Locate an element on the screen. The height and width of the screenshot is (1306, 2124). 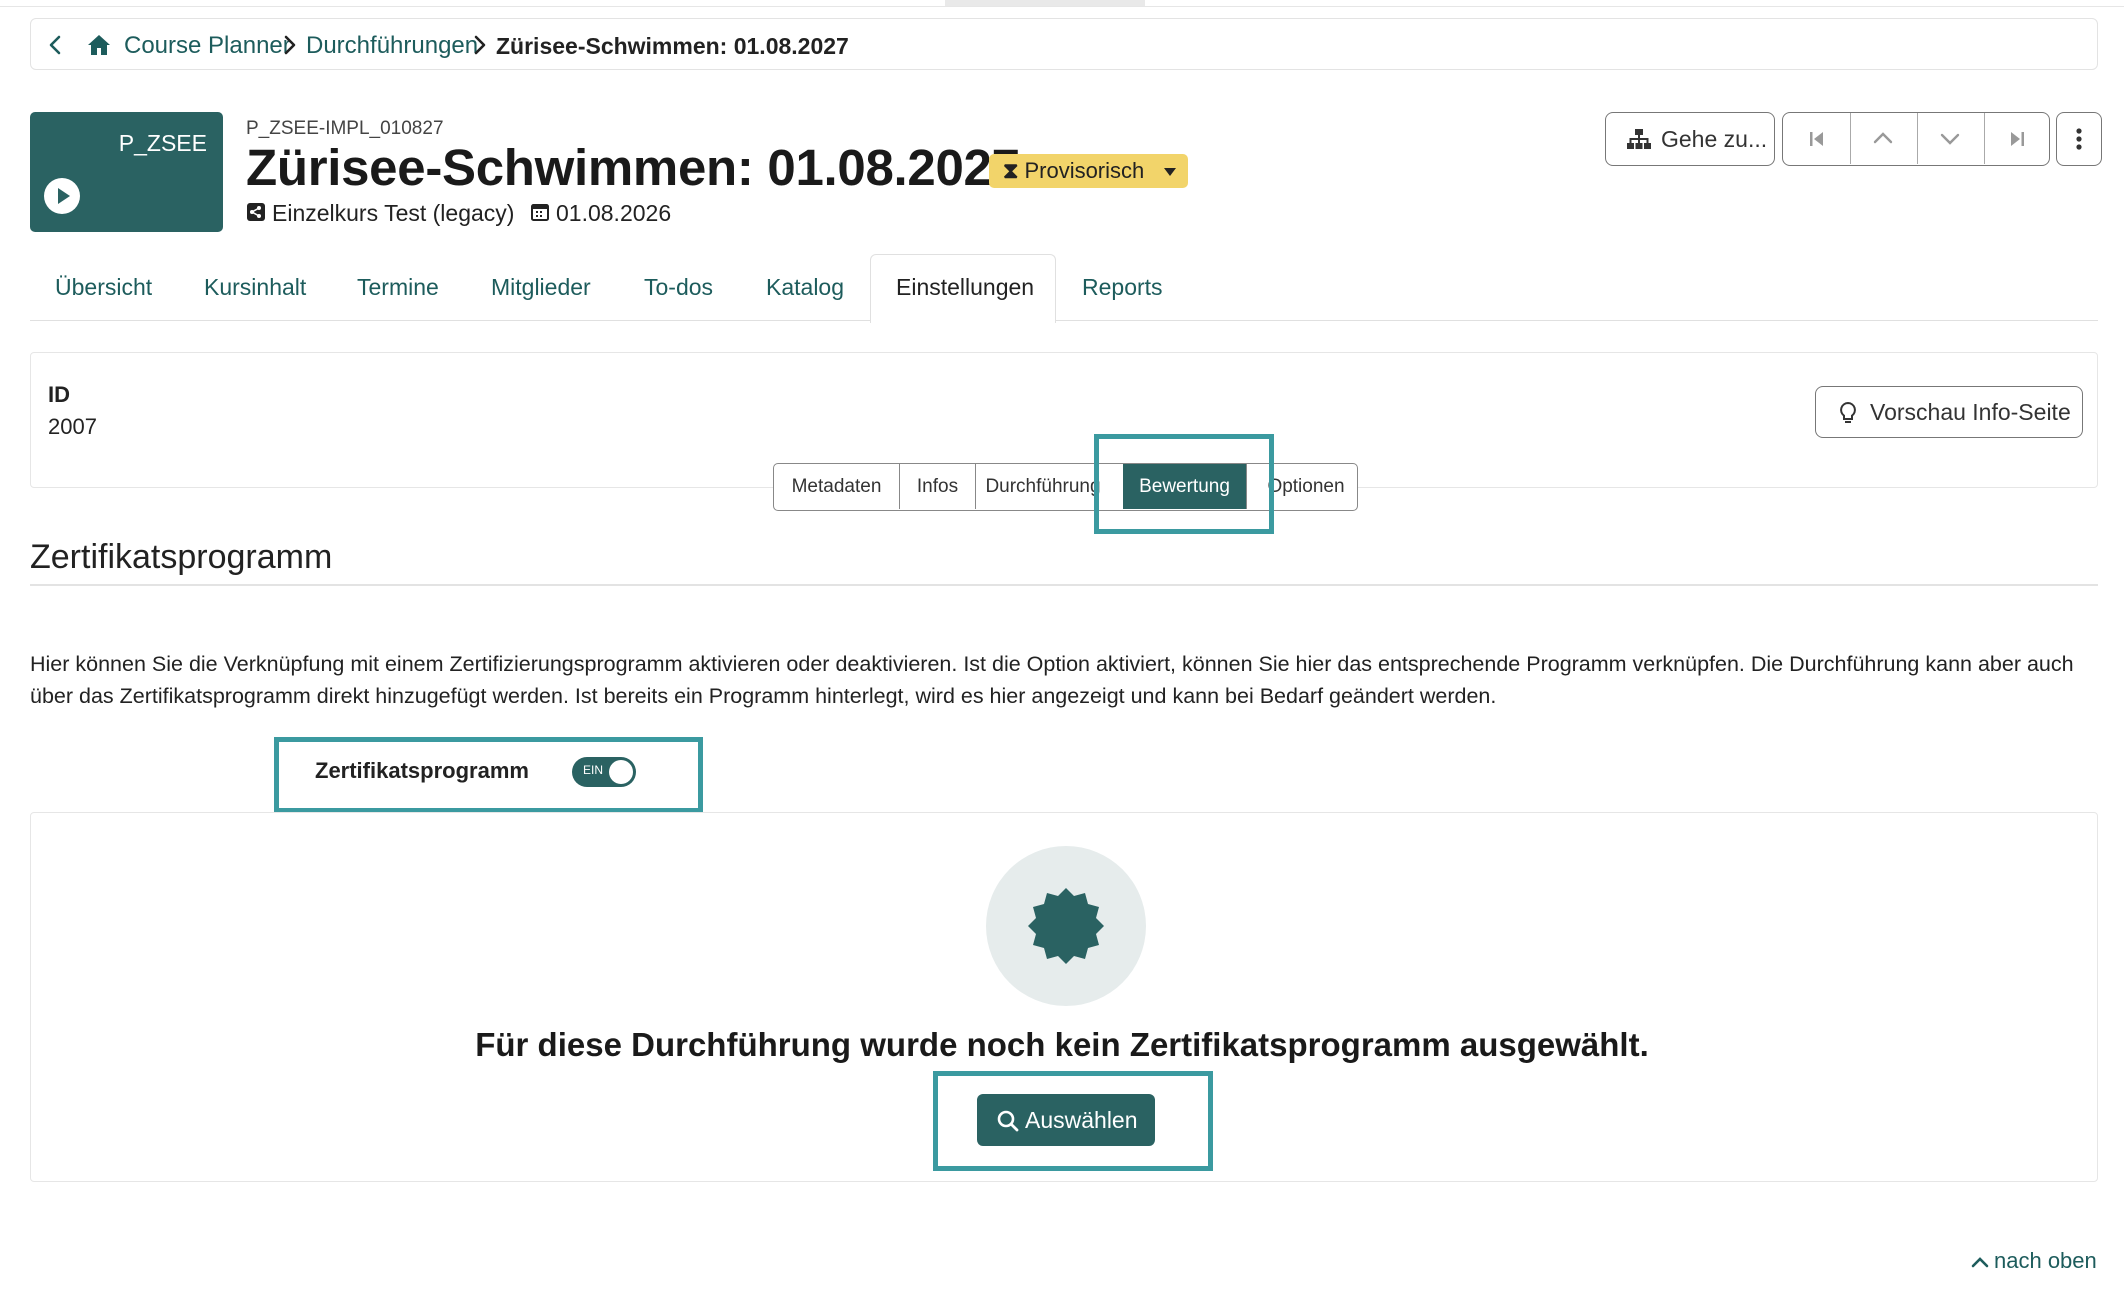
tab-uebersicht: Übersicht is located at coordinates (103, 287).